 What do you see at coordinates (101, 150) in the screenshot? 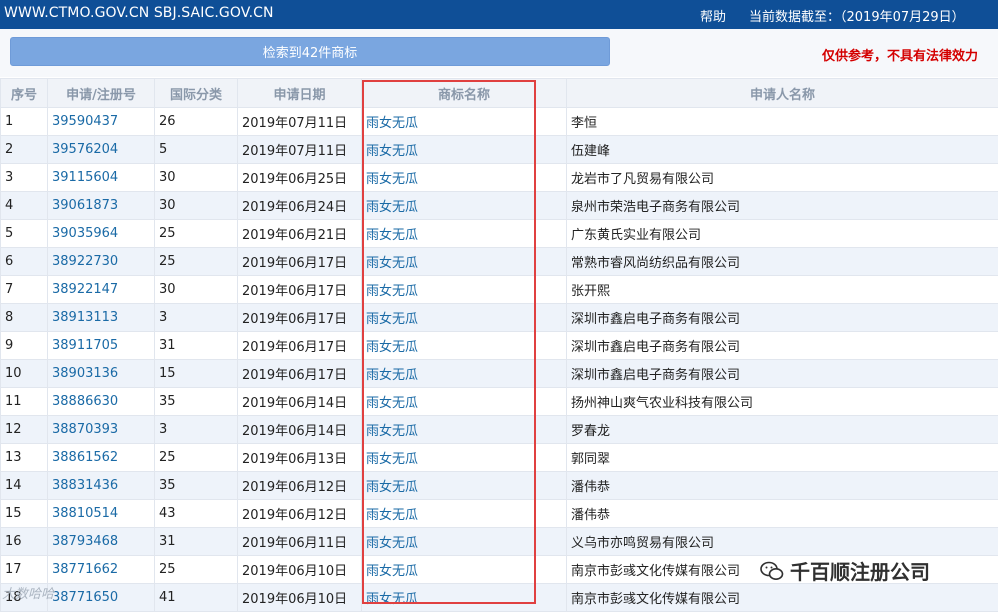
I see `cell-reg-no: 39576204` at bounding box center [101, 150].